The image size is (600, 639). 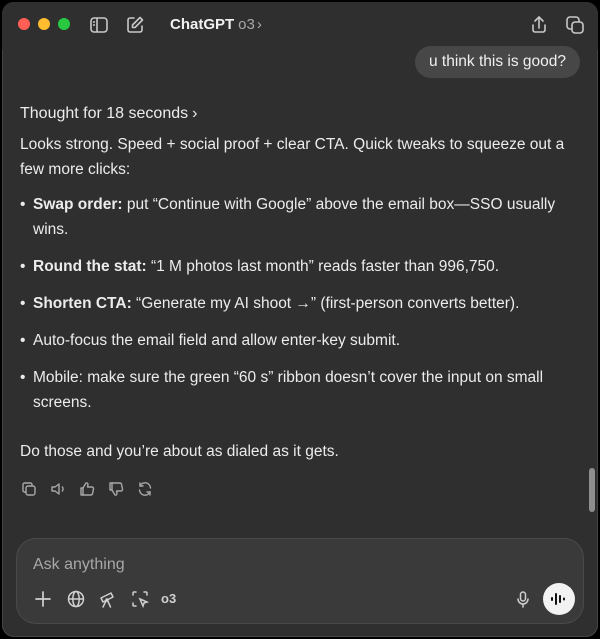 I want to click on thumbs-up-icon, so click(x=88, y=490).